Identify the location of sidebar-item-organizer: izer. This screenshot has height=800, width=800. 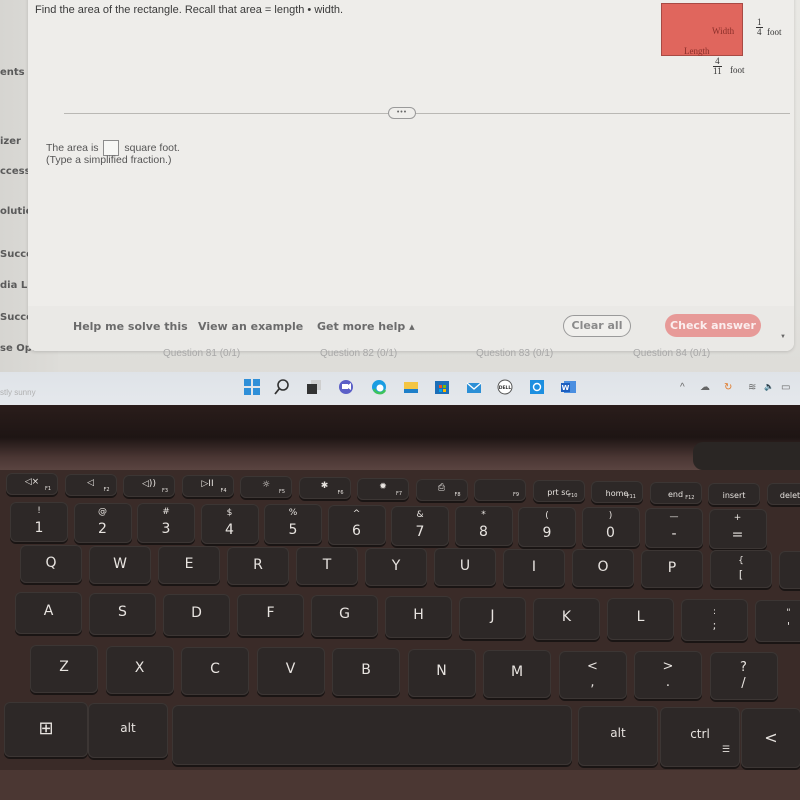
(10, 141).